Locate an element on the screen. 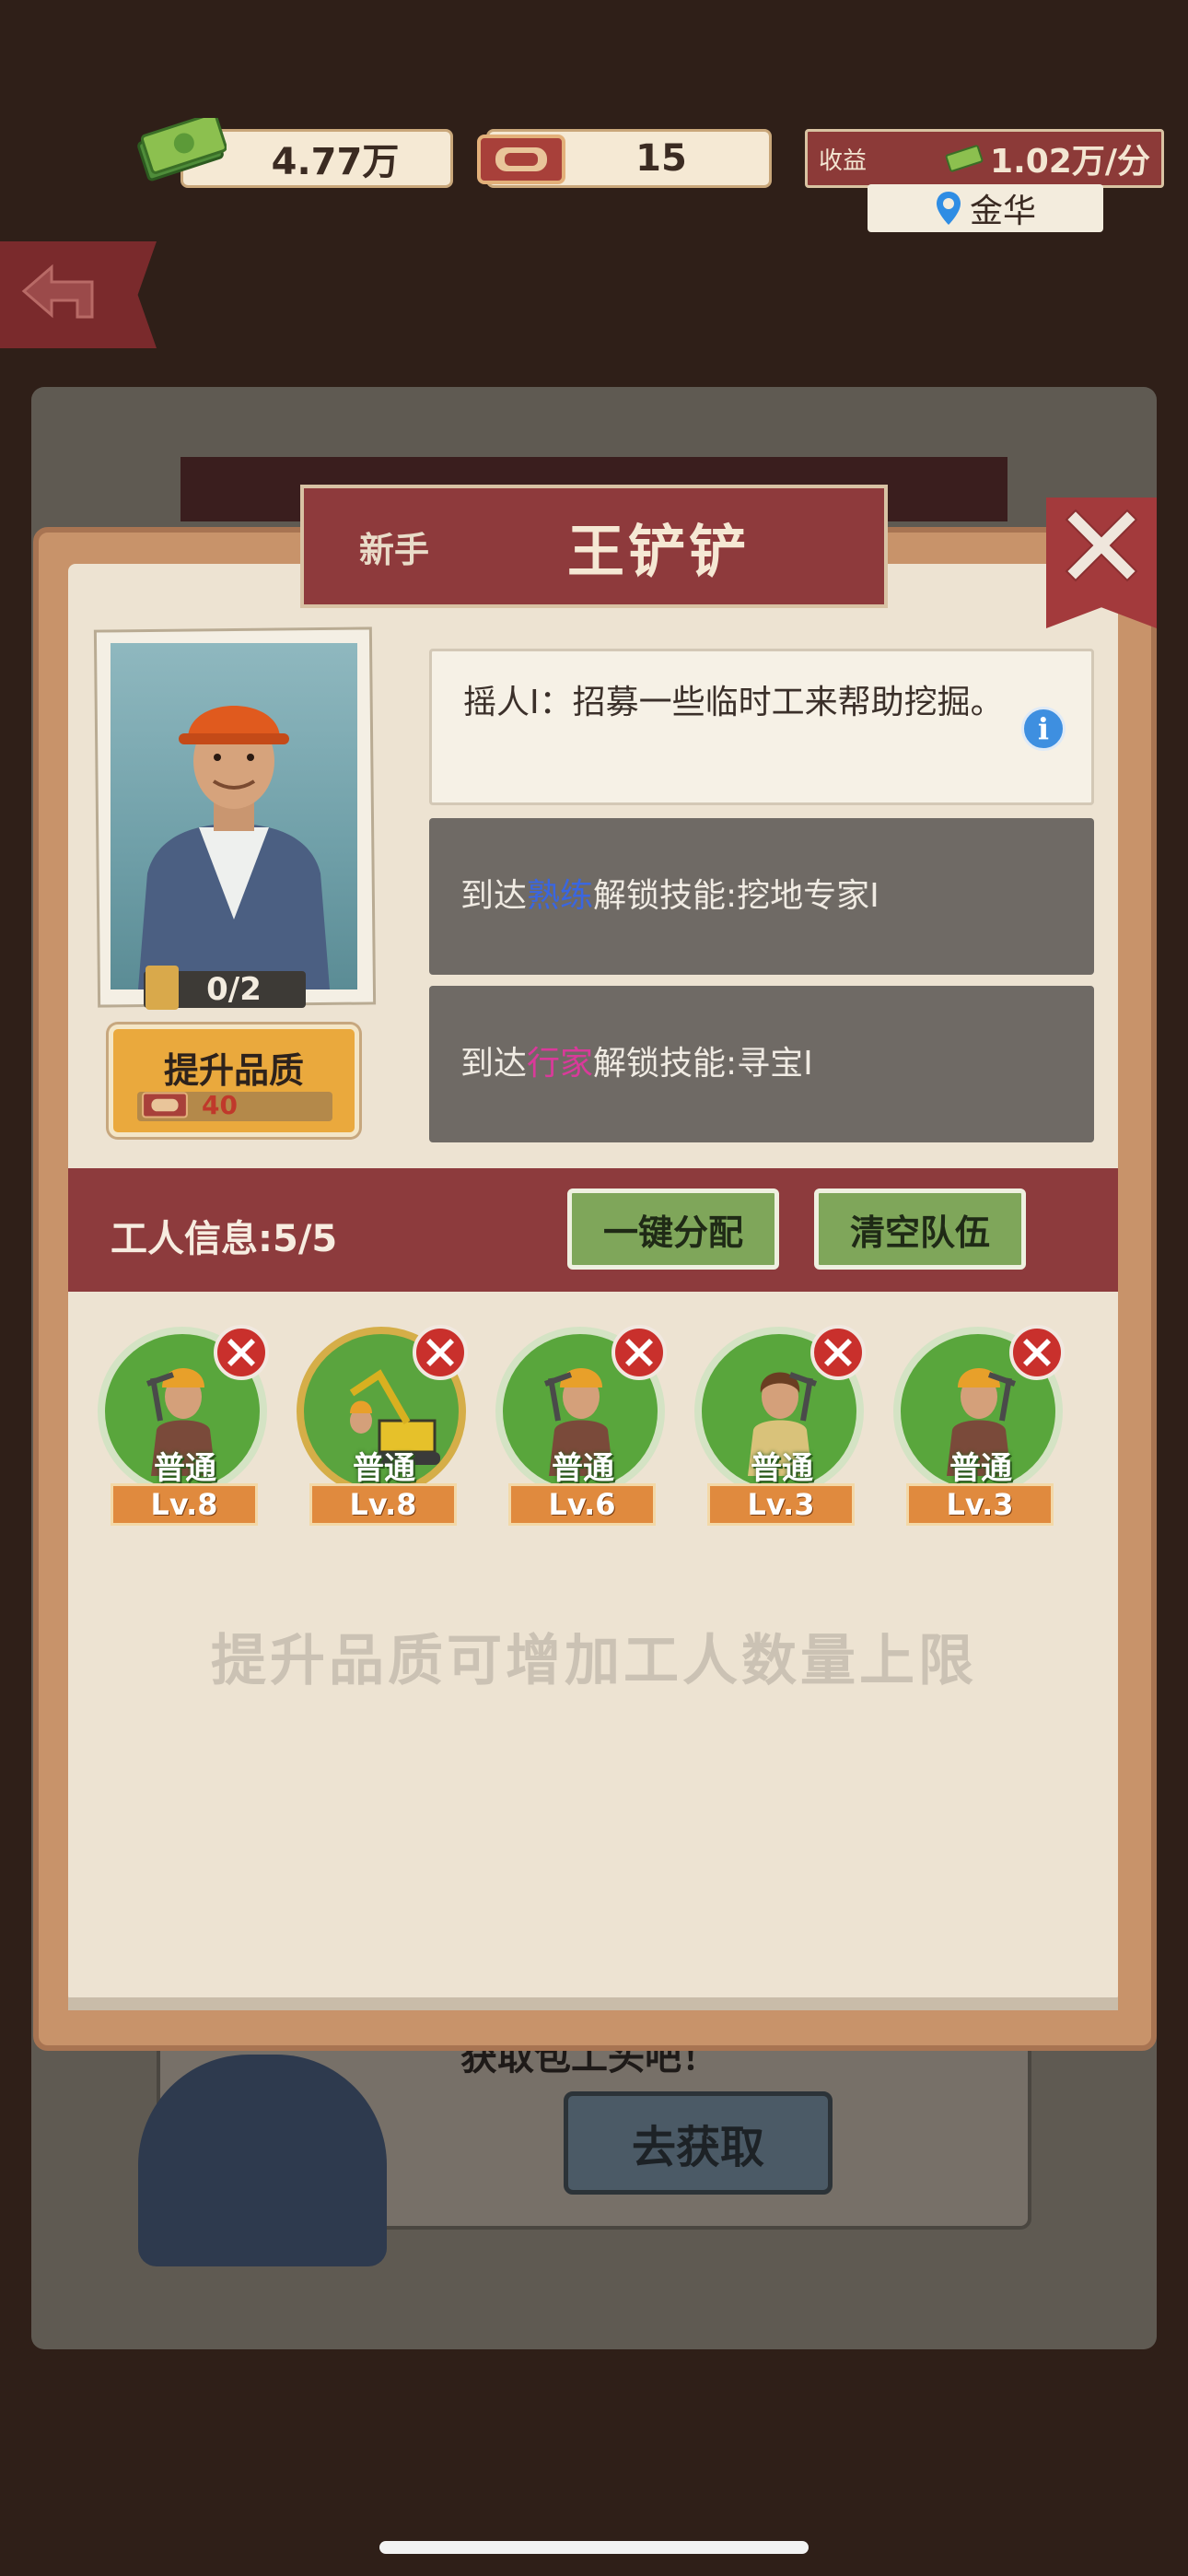  income-rate: 1.02万/分 is located at coordinates (1047, 158).